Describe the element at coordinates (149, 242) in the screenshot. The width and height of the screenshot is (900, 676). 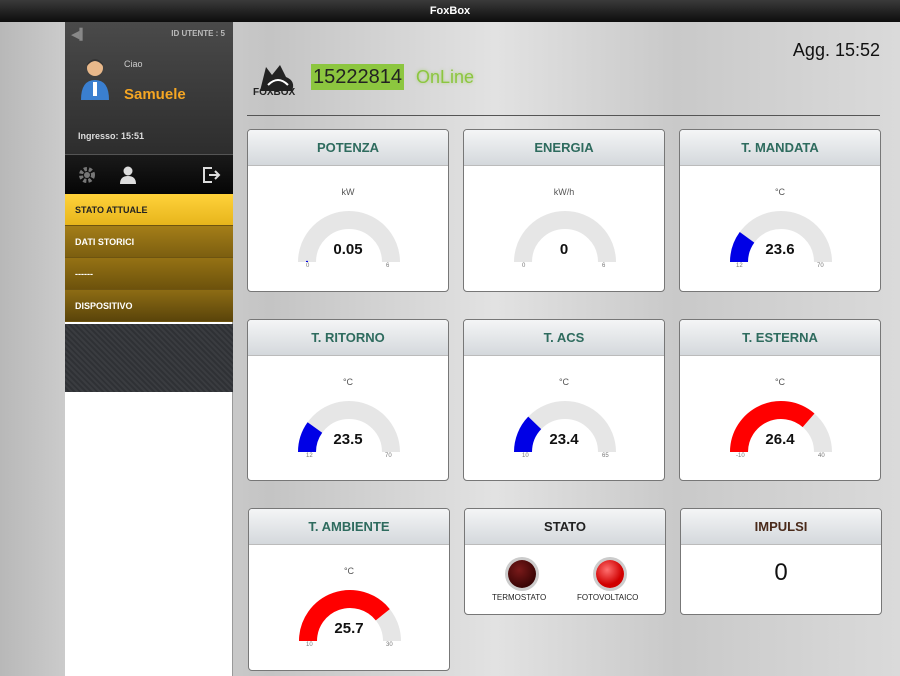
I see `menu-item-dati-storici: DATI STORICI` at that location.